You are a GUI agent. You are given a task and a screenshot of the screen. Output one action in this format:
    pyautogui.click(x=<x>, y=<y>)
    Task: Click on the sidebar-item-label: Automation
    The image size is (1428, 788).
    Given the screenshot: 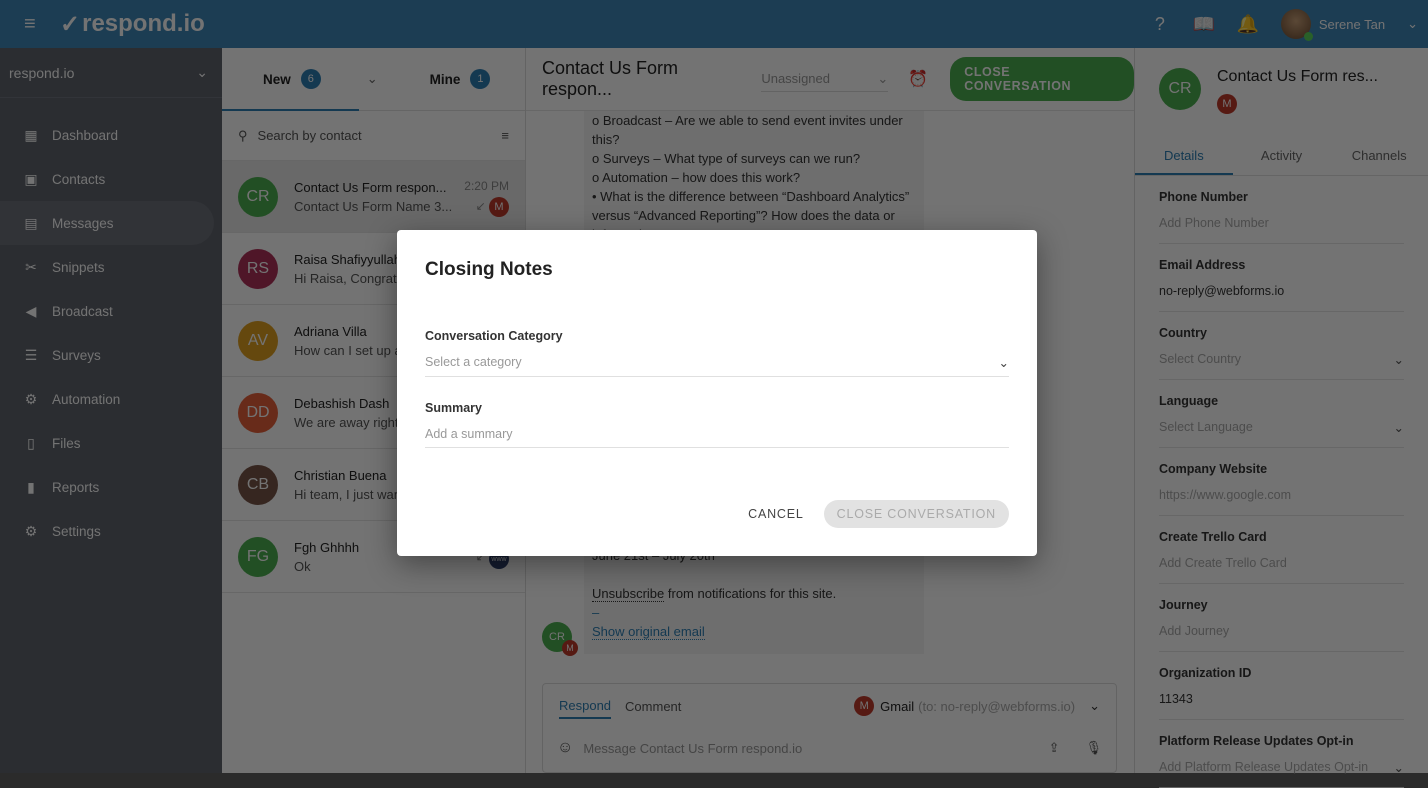 What is the action you would take?
    pyautogui.click(x=86, y=399)
    